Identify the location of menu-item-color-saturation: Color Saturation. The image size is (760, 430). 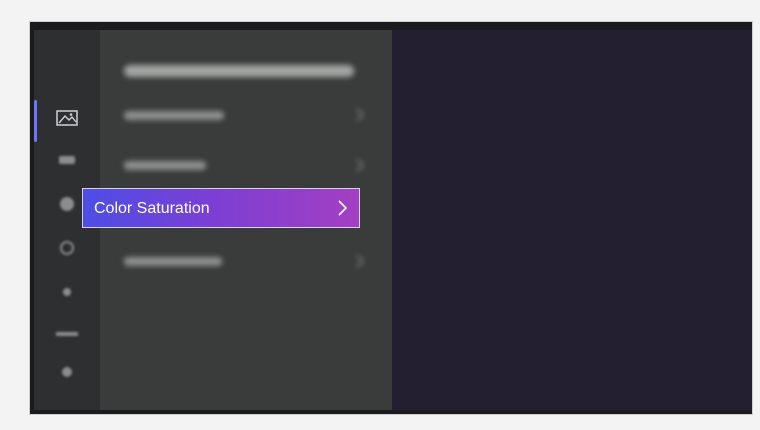
(221, 208).